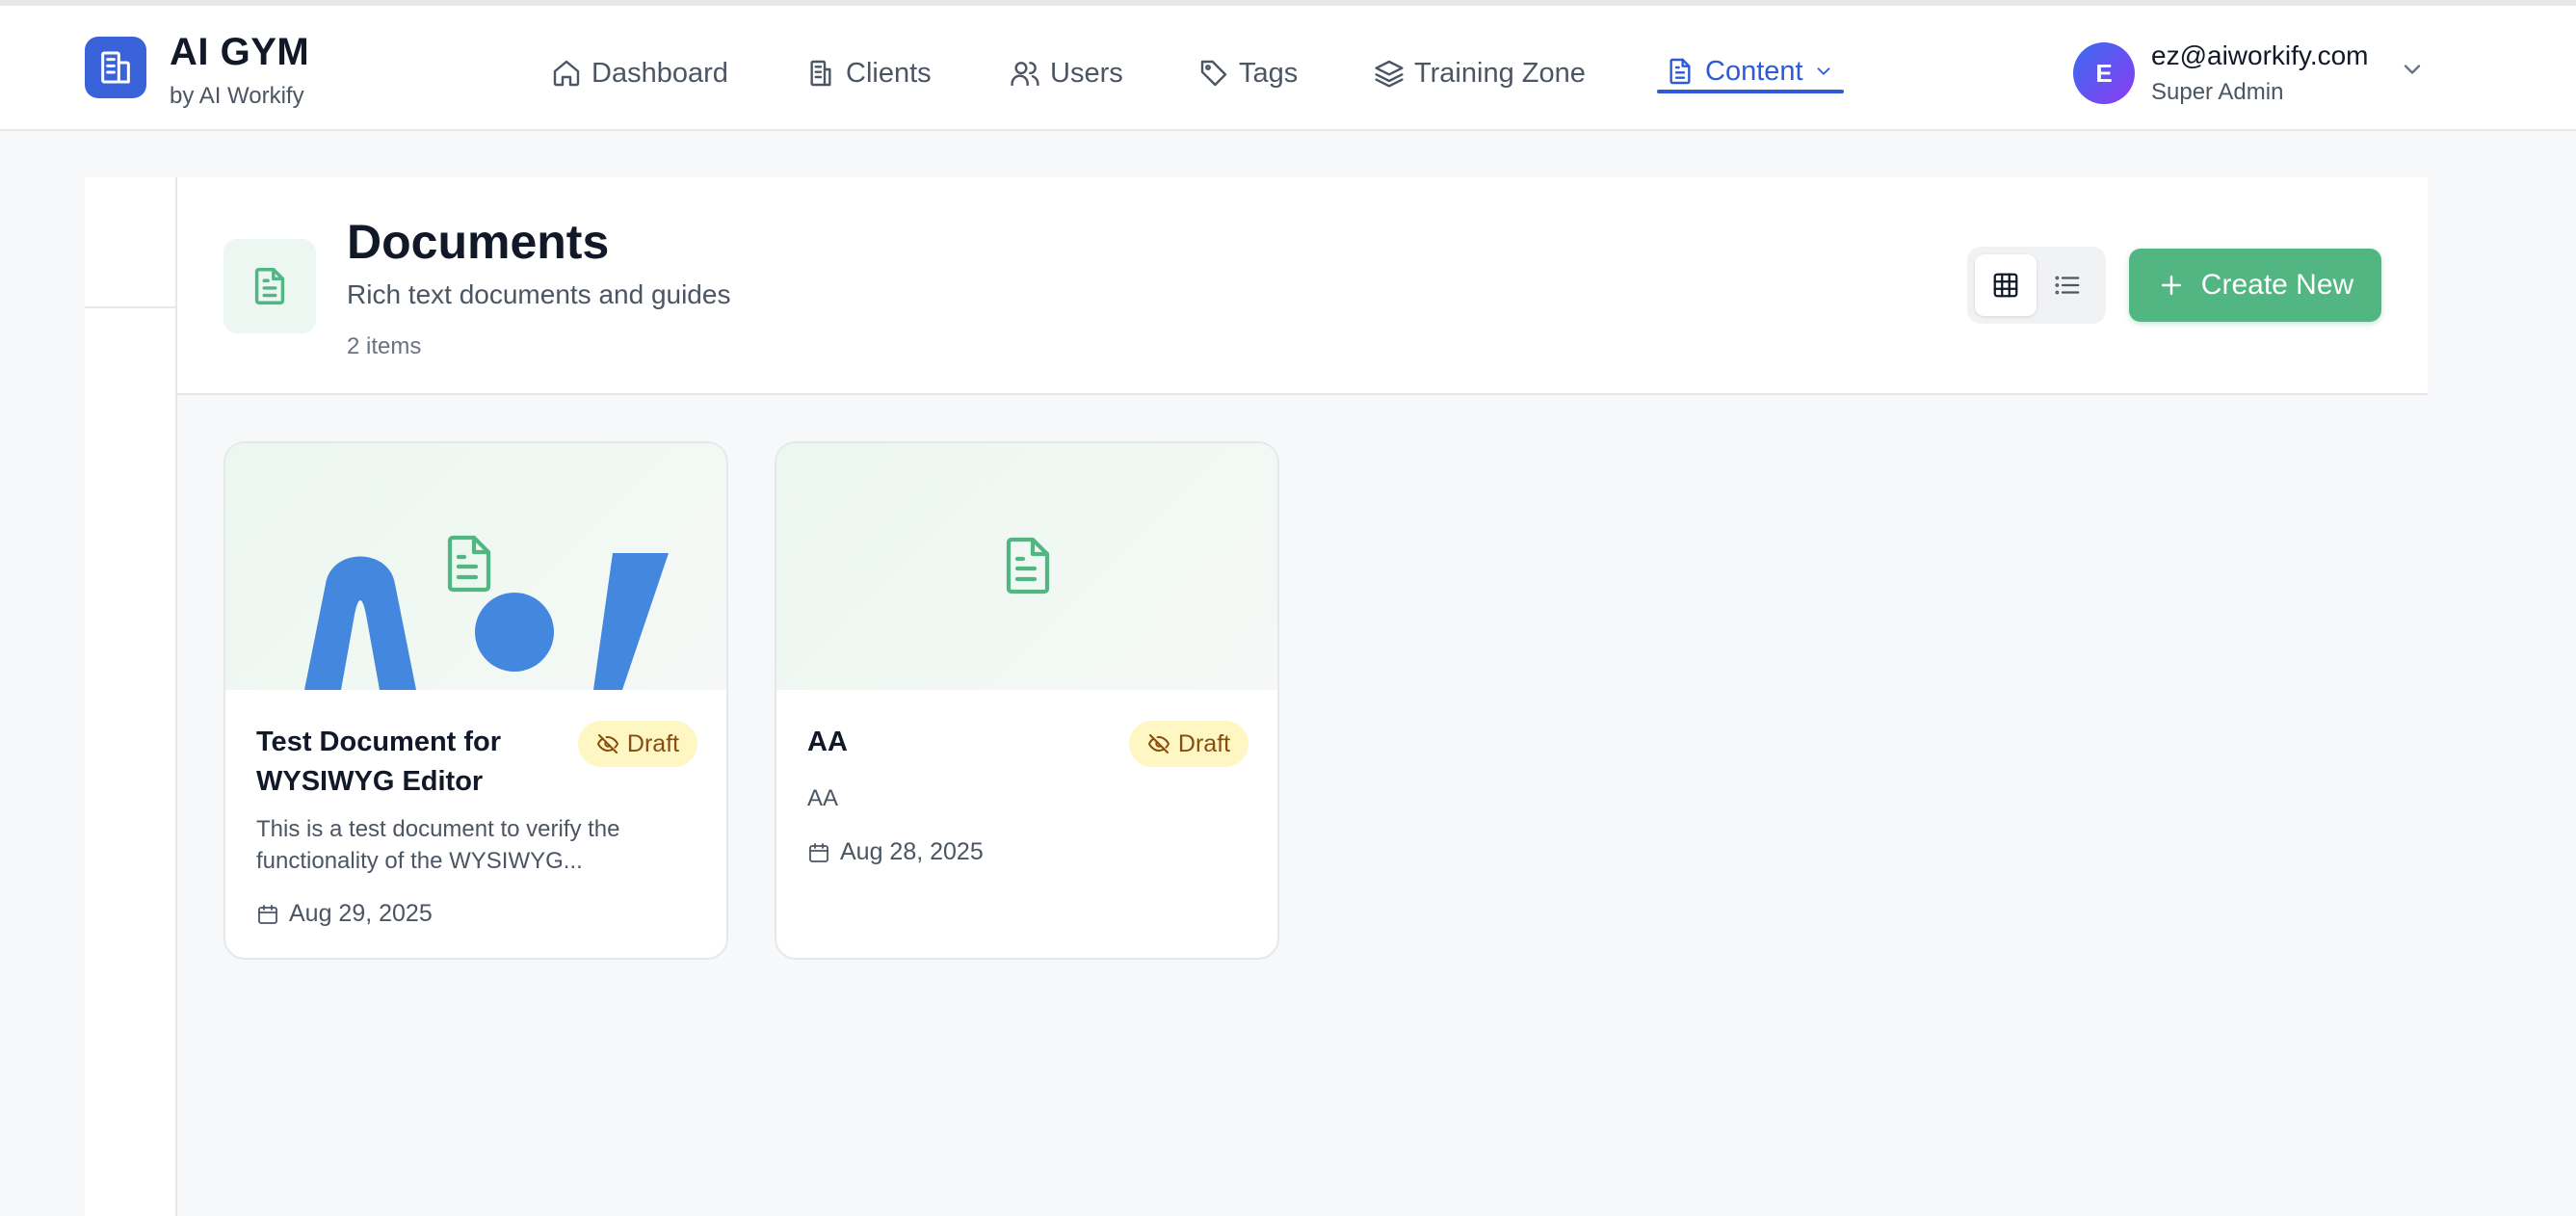  I want to click on left-sidebar, so click(131, 696).